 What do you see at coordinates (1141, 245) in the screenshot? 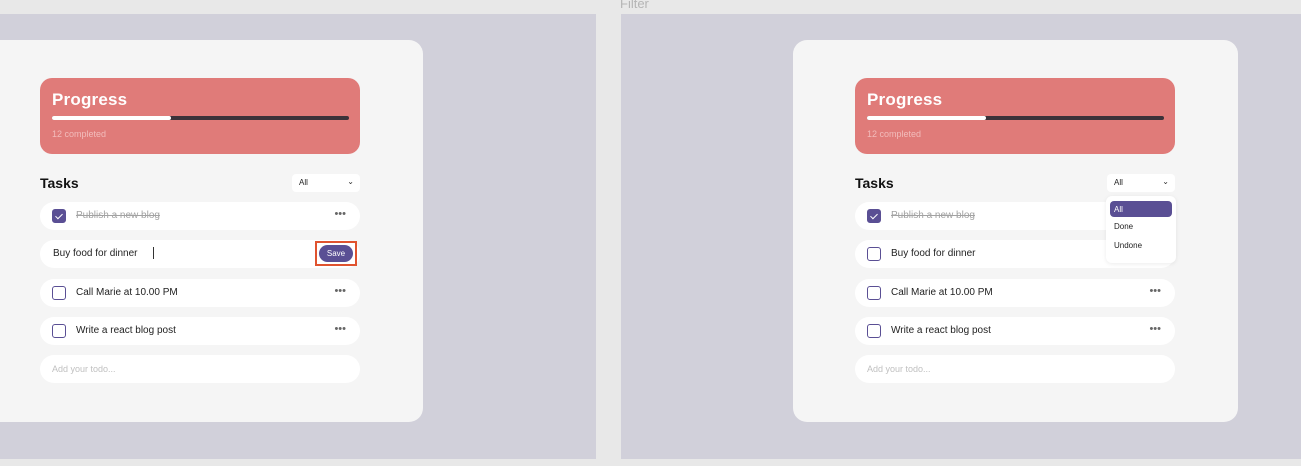
I see `filter-option-undone: Undone` at bounding box center [1141, 245].